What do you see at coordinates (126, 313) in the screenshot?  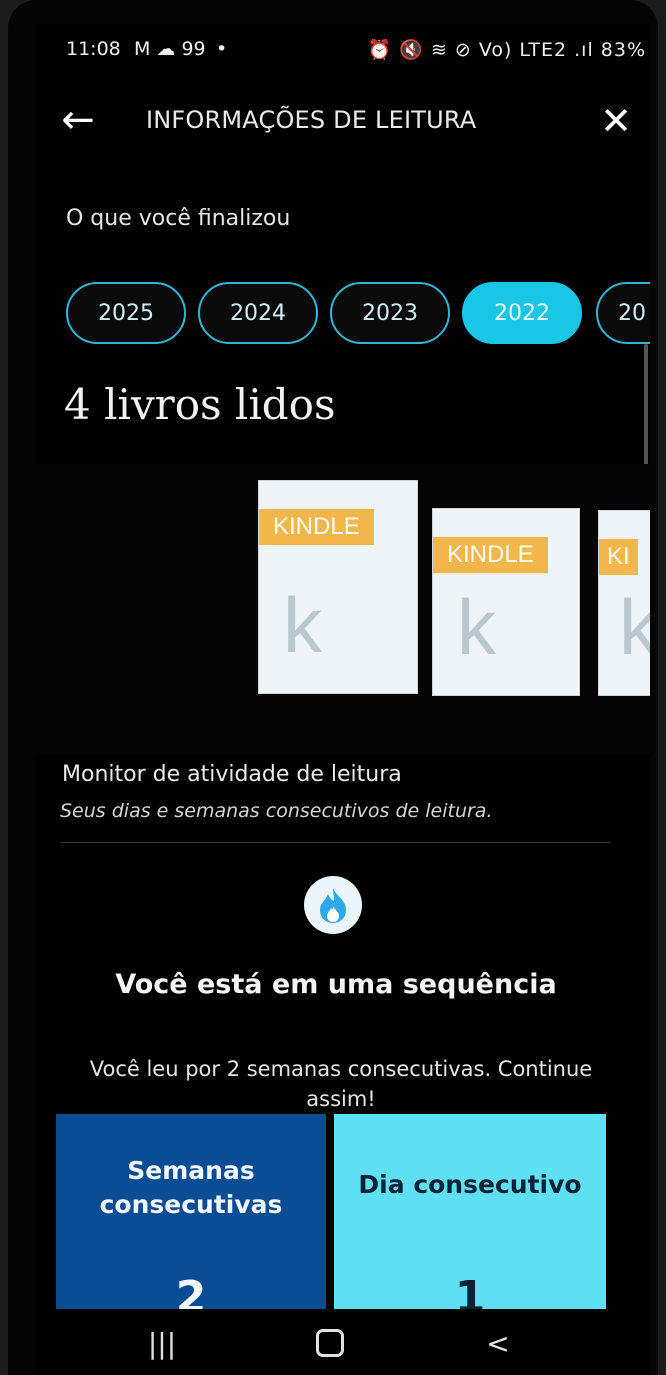 I see `year-chip-2025: 2025` at bounding box center [126, 313].